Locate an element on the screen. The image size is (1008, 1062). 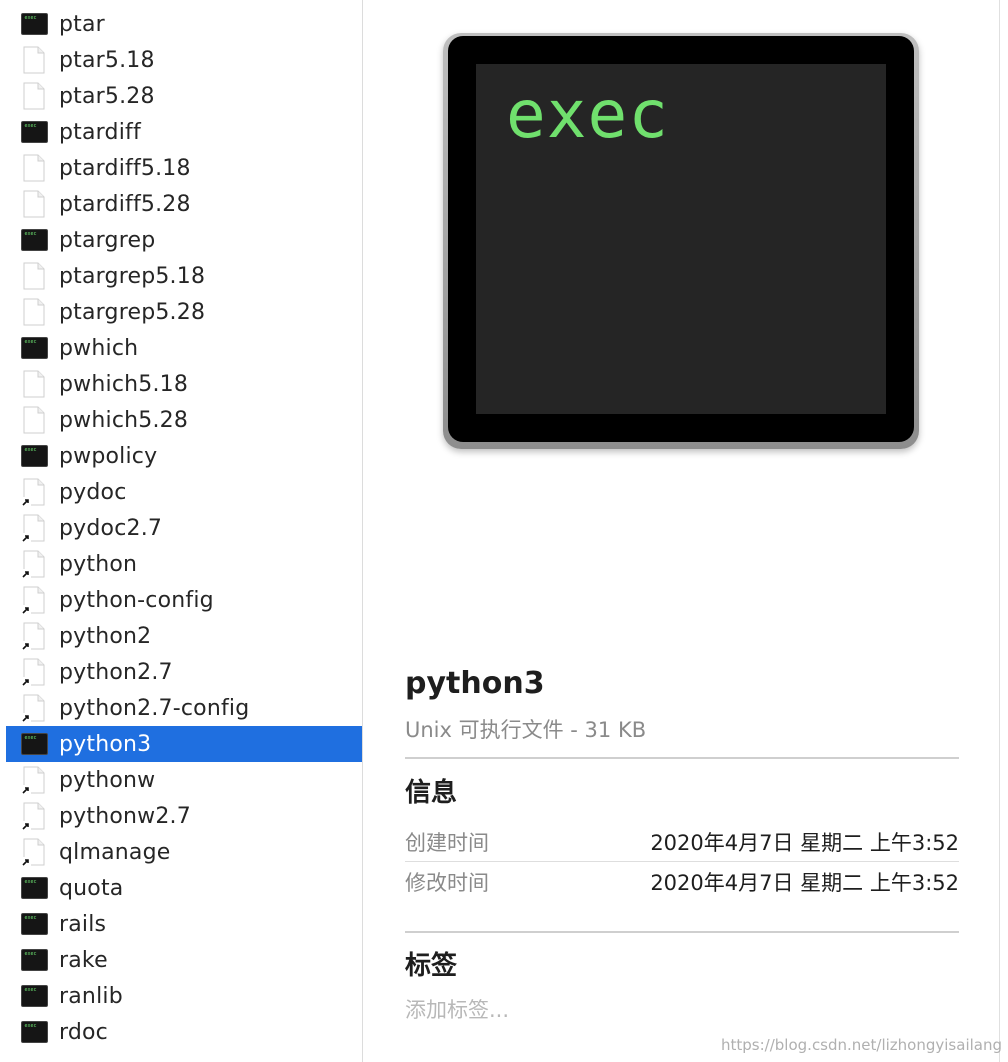
list-item: pwhich is located at coordinates (184, 348).